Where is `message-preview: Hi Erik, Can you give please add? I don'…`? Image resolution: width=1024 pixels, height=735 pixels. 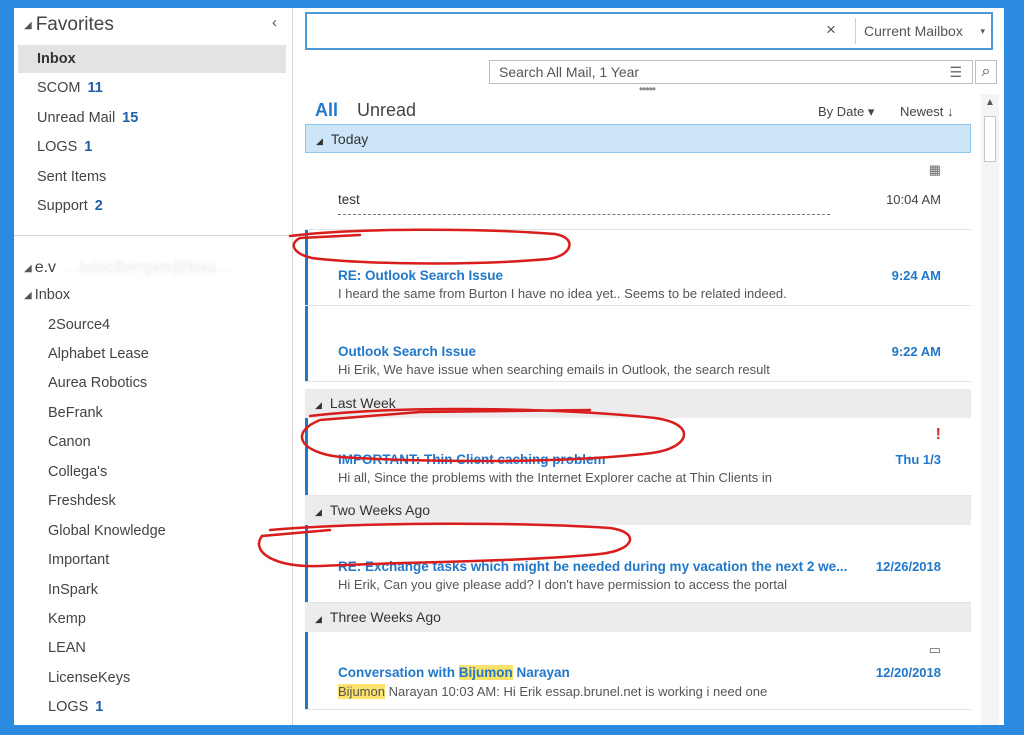 message-preview: Hi Erik, Can you give please add? I don'… is located at coordinates (563, 584).